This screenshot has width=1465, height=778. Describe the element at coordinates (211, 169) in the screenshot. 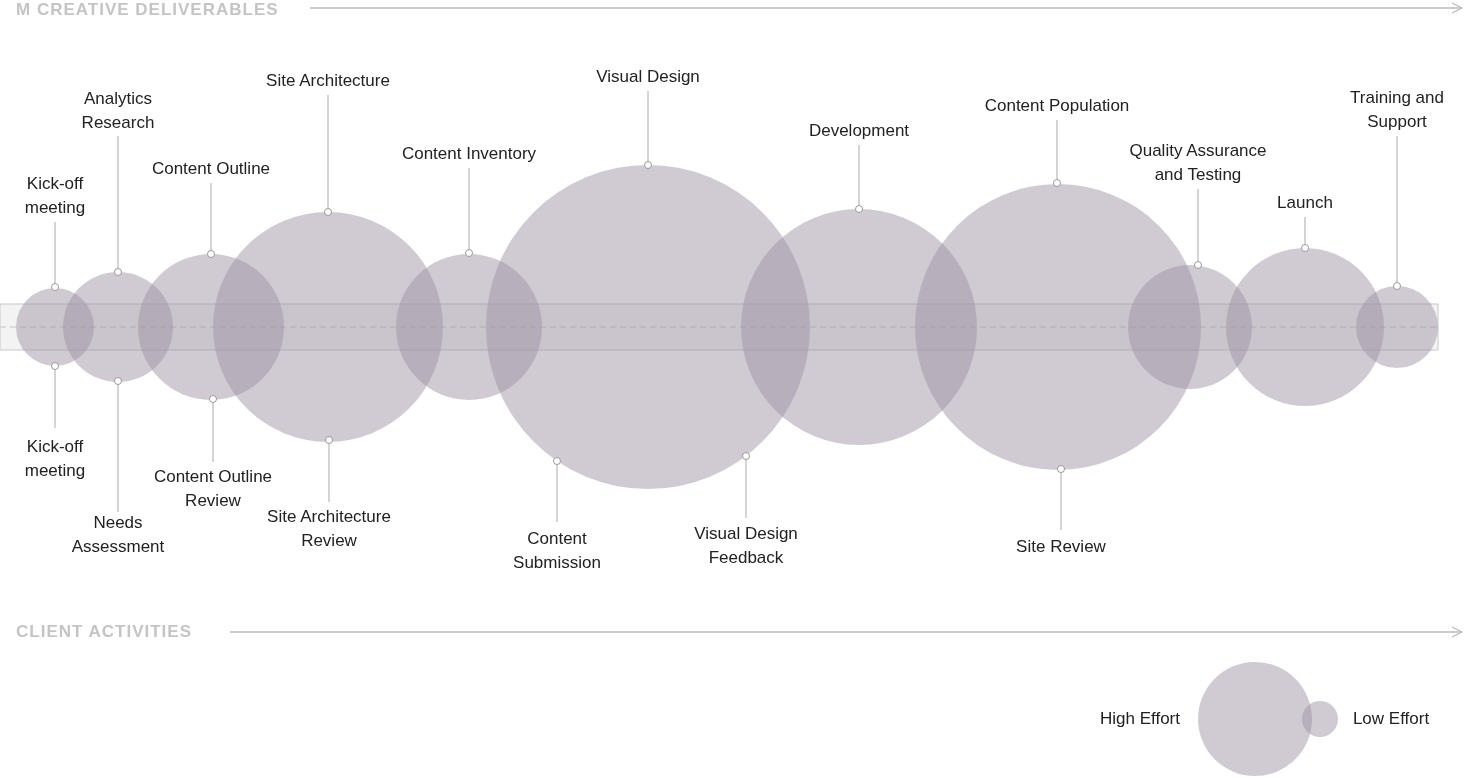

I see `deliverable-label: Content Outline` at that location.